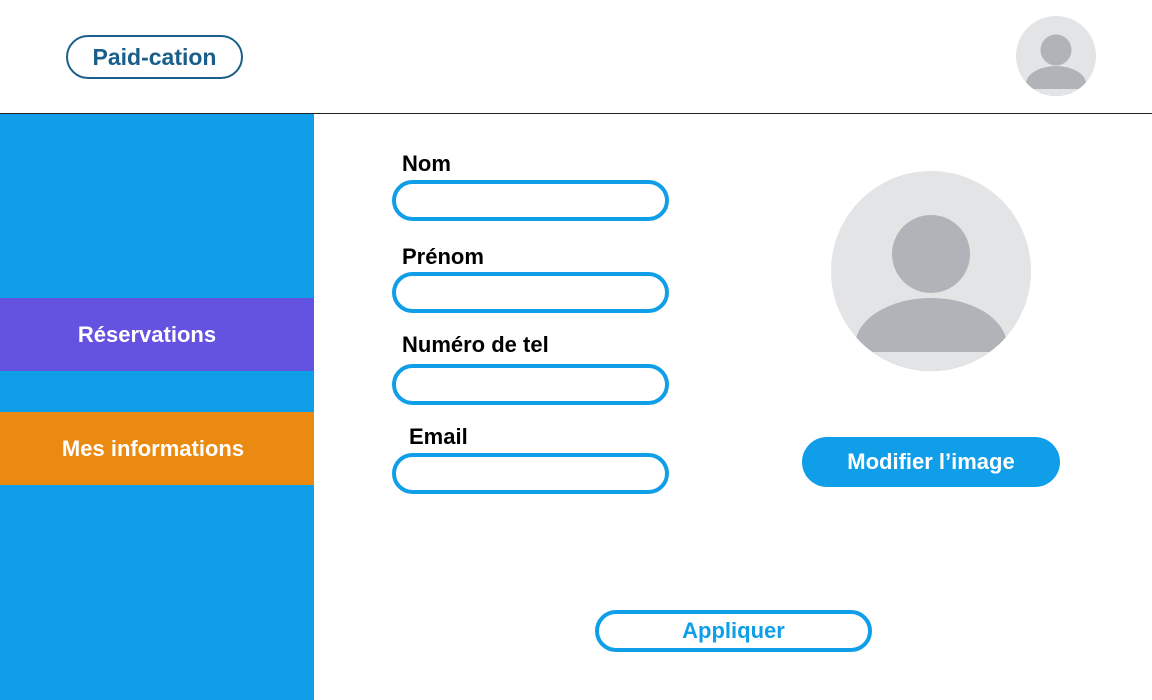 Image resolution: width=1152 pixels, height=700 pixels. What do you see at coordinates (154, 57) in the screenshot?
I see `brand-logo-button: Paid-cation` at bounding box center [154, 57].